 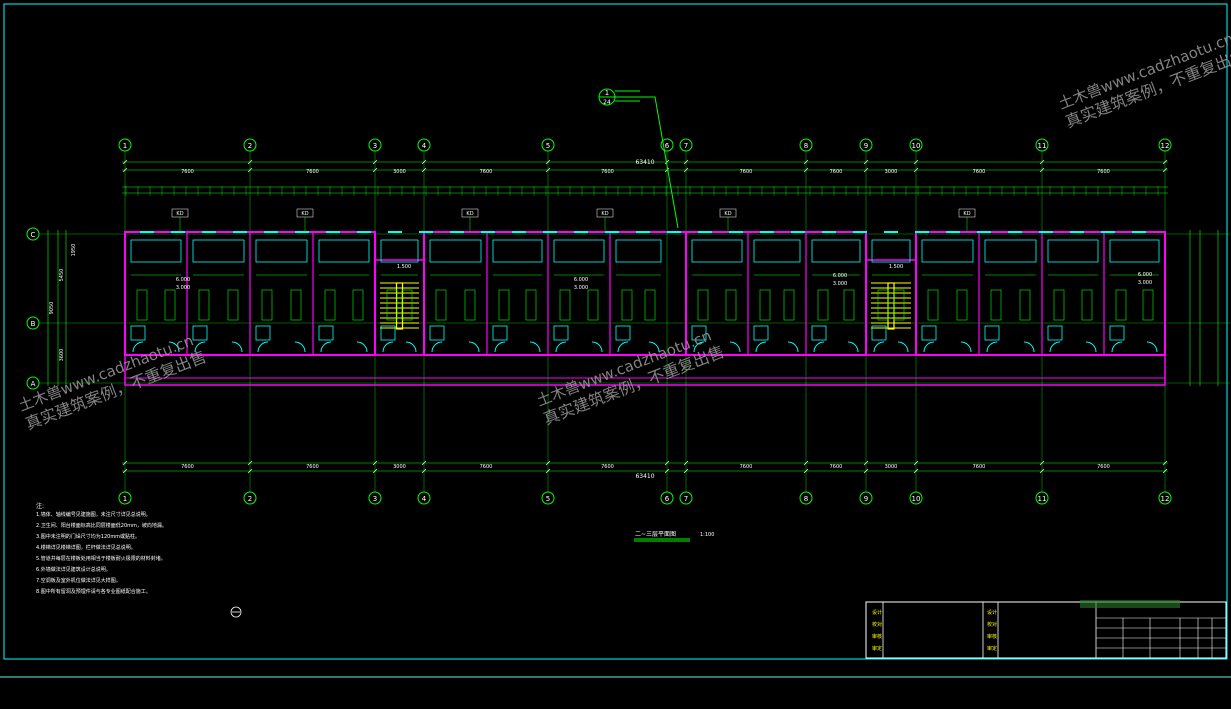 What do you see at coordinates (399, 467) in the screenshot?
I see `bay-dimension-bottom-2: 3000` at bounding box center [399, 467].